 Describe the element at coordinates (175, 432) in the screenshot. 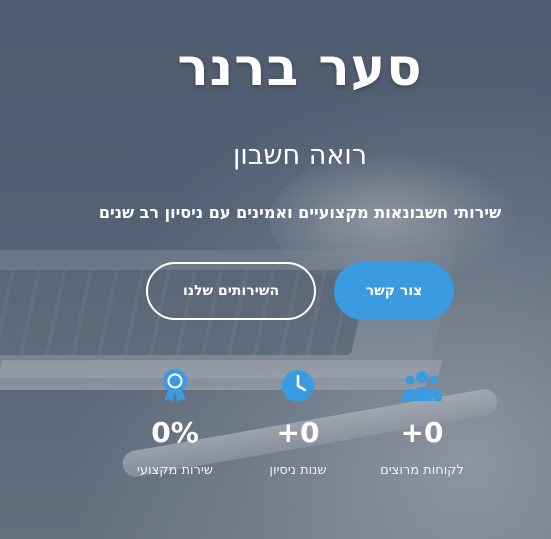

I see `stat-value: 0%` at that location.